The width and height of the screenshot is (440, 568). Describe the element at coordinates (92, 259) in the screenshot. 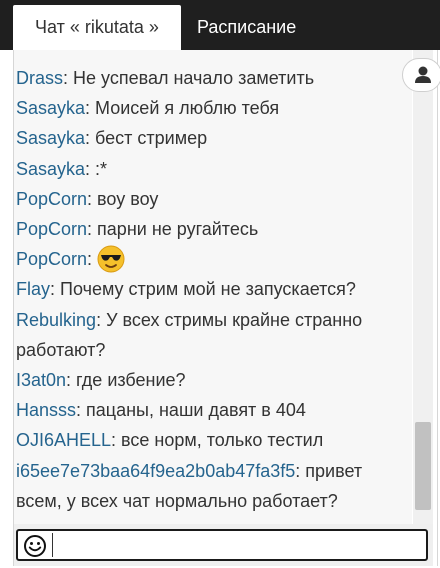

I see `message-text: :` at that location.